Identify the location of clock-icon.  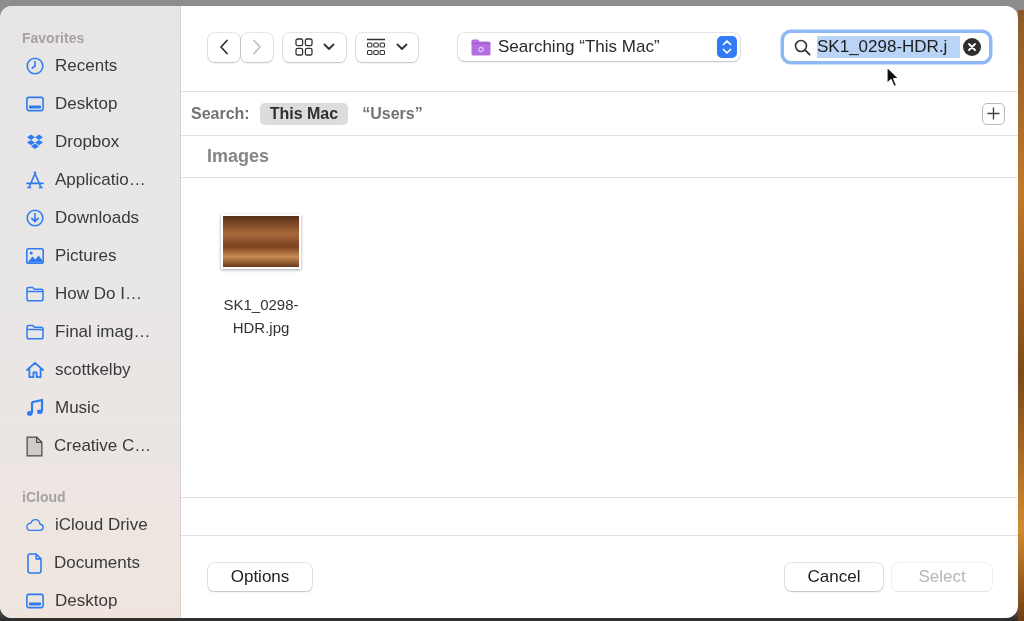
(35, 66).